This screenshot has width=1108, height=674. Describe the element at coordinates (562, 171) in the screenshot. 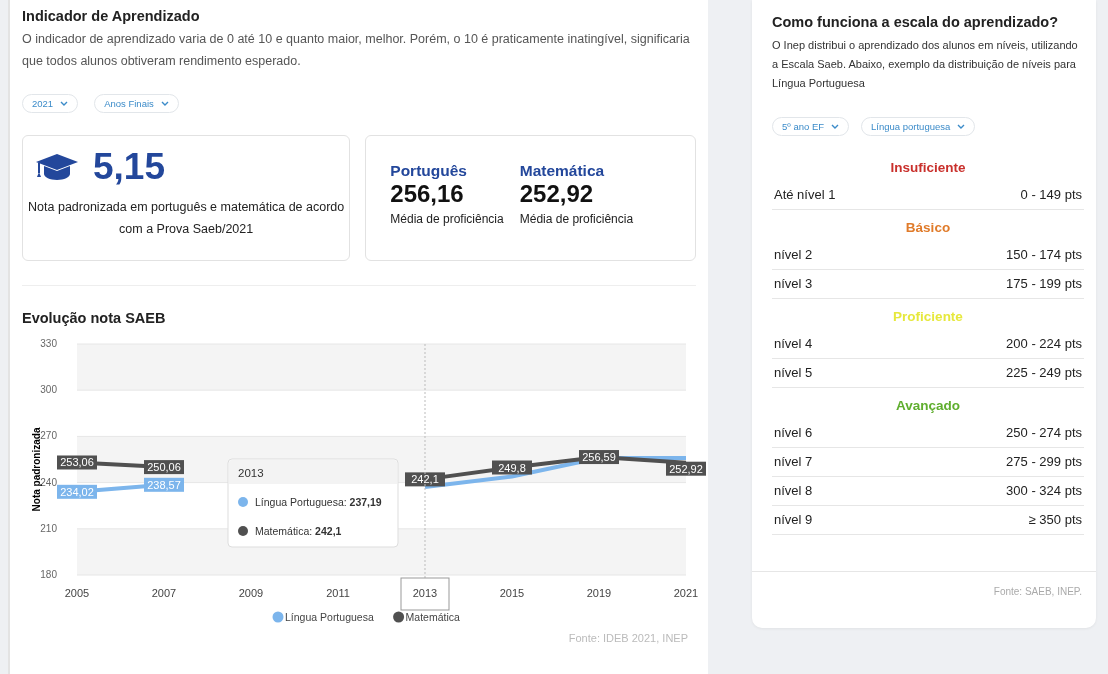

I see `subject-name: Matemática` at that location.